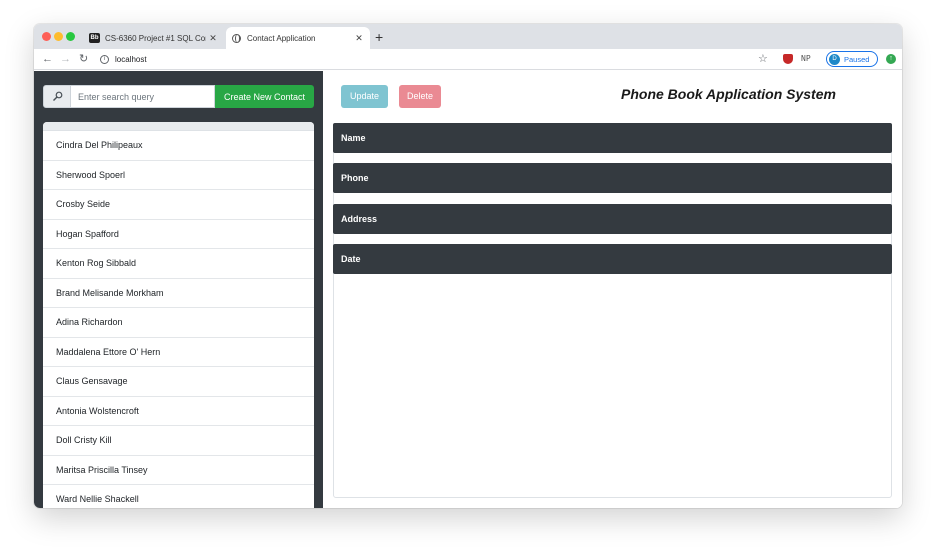 The width and height of the screenshot is (936, 552). What do you see at coordinates (420, 96) in the screenshot?
I see `delete-button: Delete` at bounding box center [420, 96].